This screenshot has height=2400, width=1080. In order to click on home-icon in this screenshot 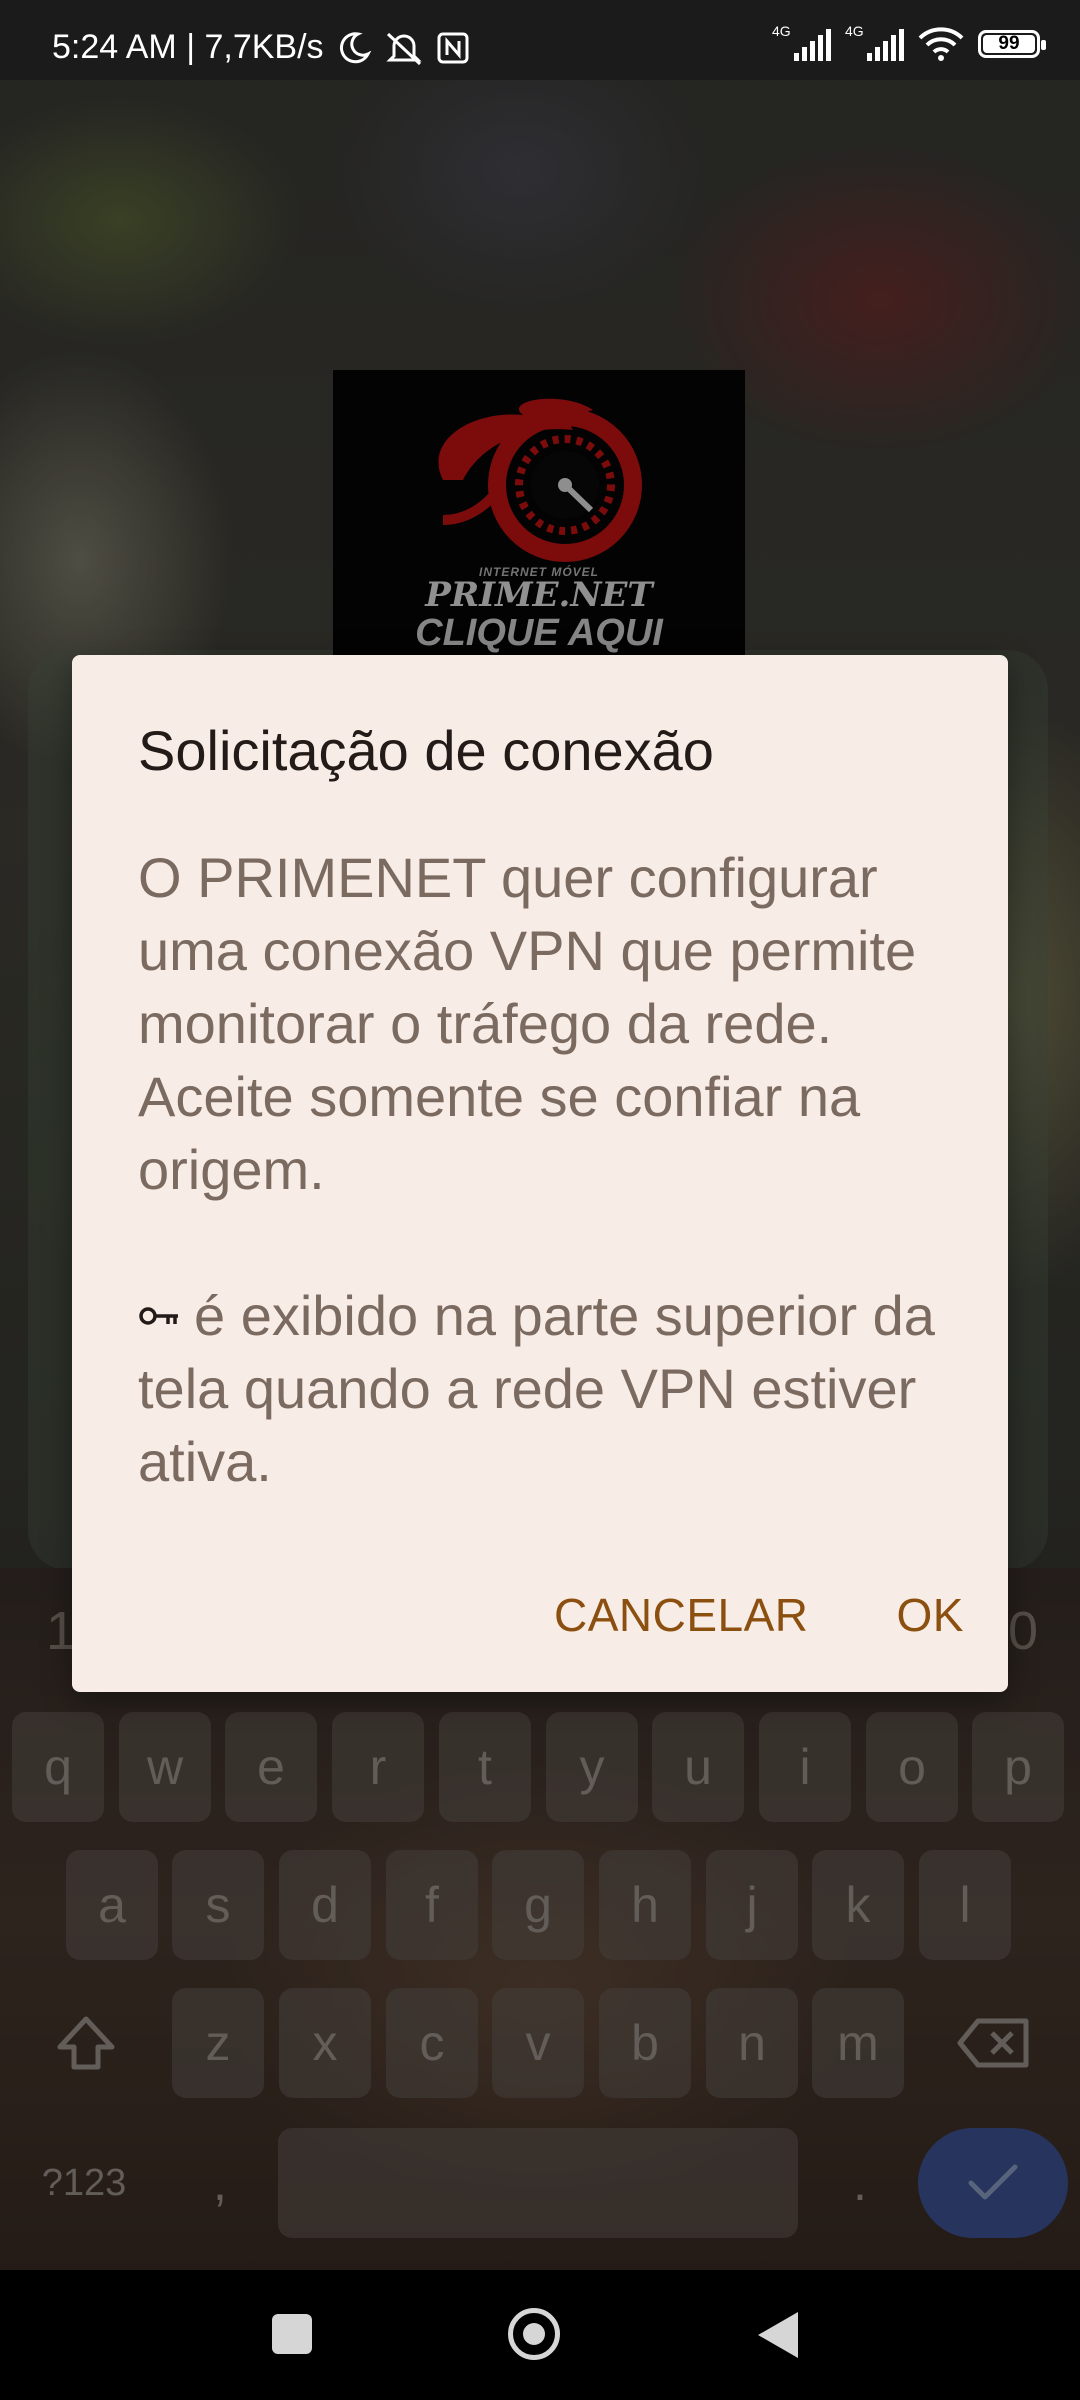, I will do `click(534, 2334)`.